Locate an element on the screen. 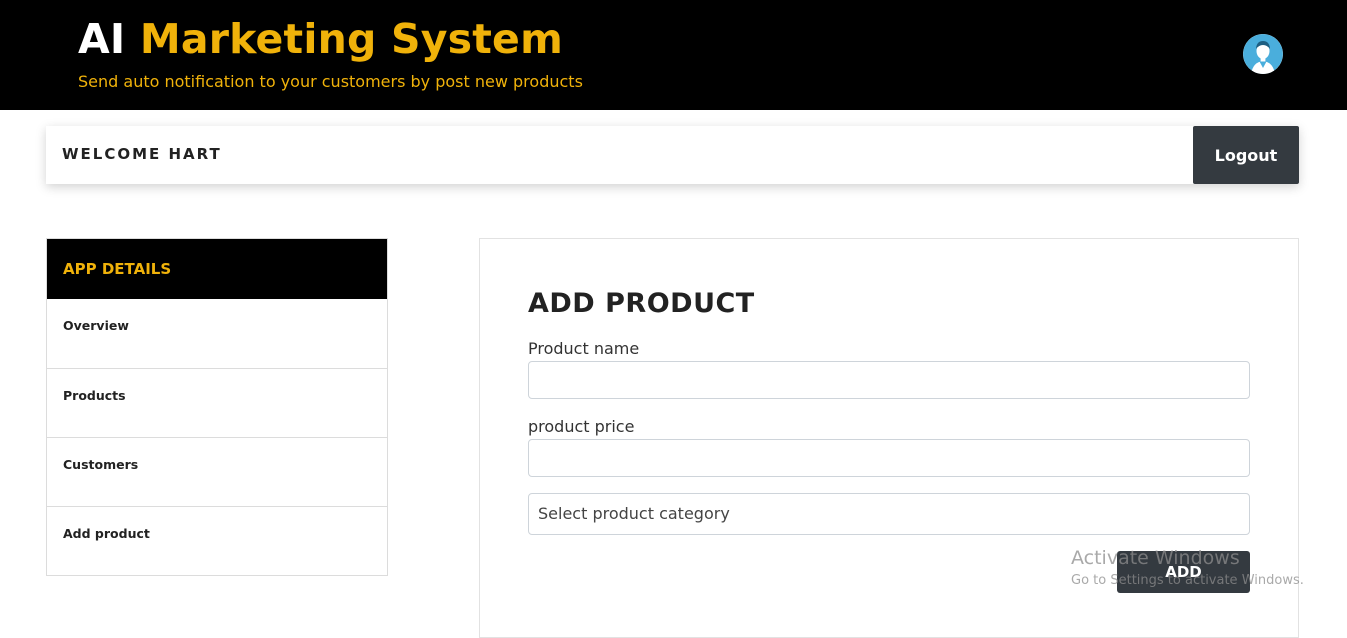 This screenshot has width=1347, height=638. sidebar-item-overview: Overview is located at coordinates (217, 333).